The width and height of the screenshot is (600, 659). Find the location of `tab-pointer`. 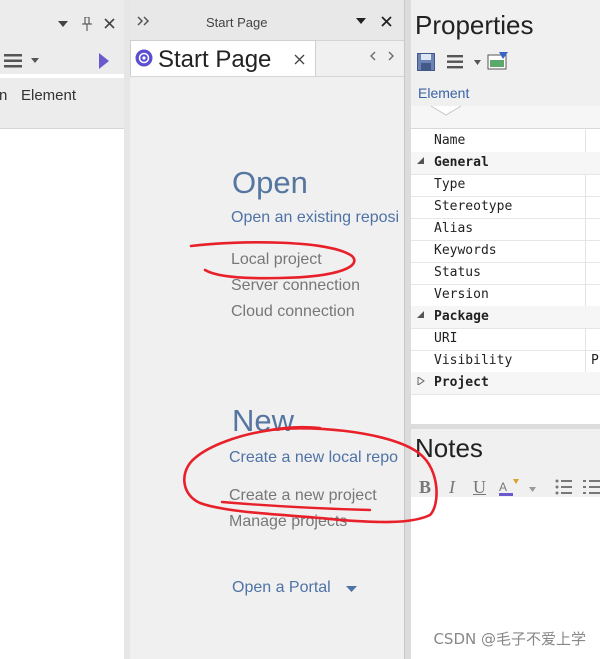

tab-pointer is located at coordinates (446, 110).